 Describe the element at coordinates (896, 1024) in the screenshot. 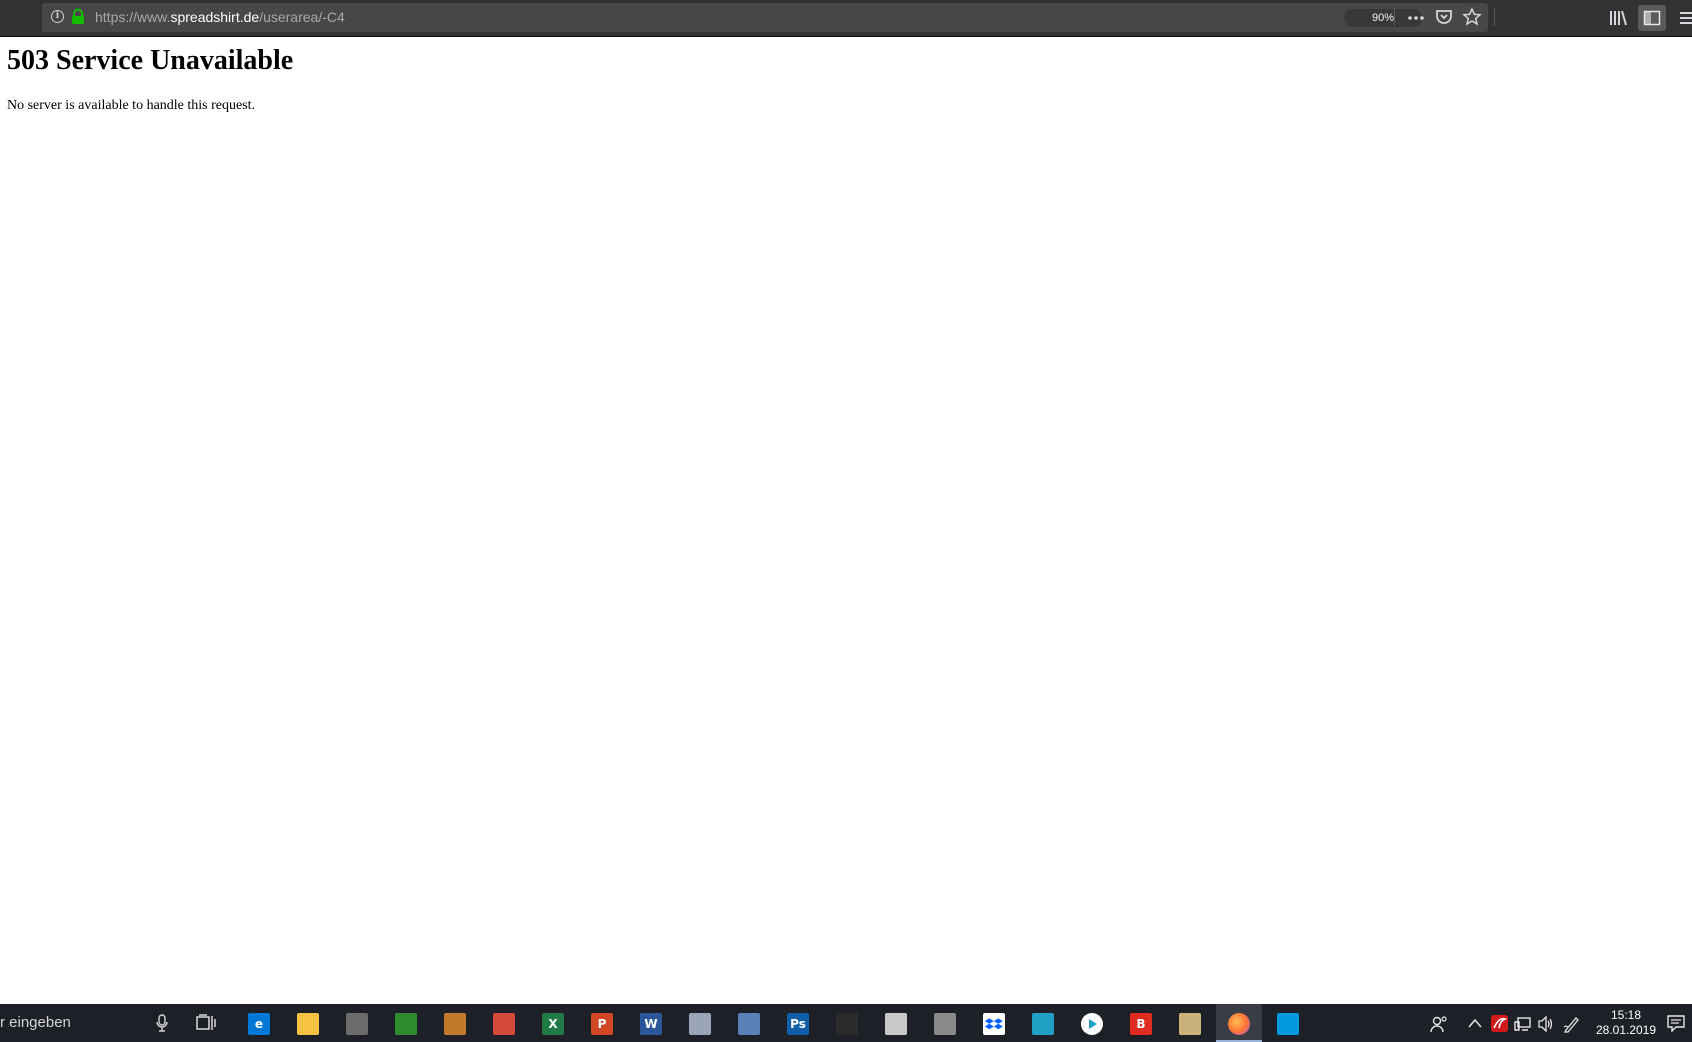

I see `pdf-app-icon` at that location.